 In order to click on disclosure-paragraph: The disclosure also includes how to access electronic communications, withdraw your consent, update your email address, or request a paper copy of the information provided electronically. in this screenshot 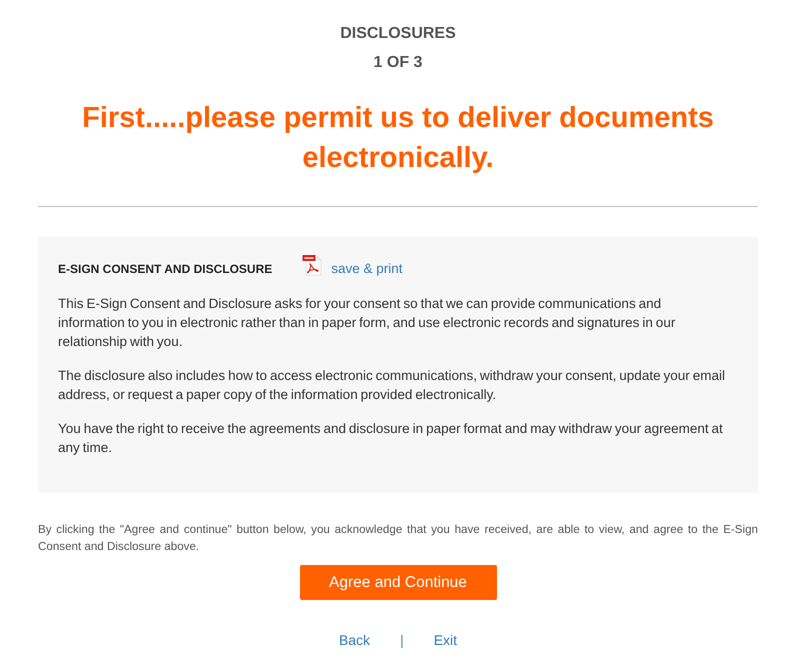, I will do `click(392, 385)`.